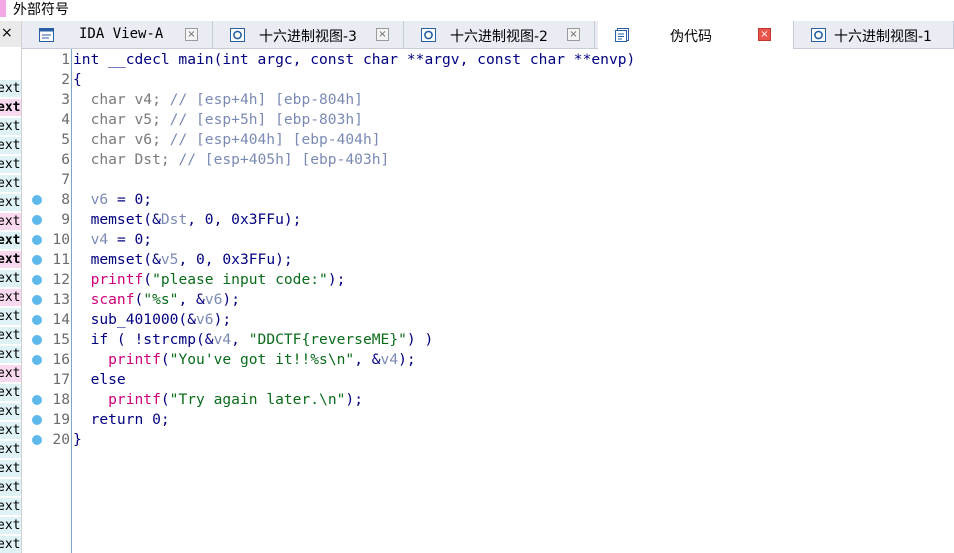 The height and width of the screenshot is (553, 954). I want to click on code-text: v6 = 0;, so click(113, 200).